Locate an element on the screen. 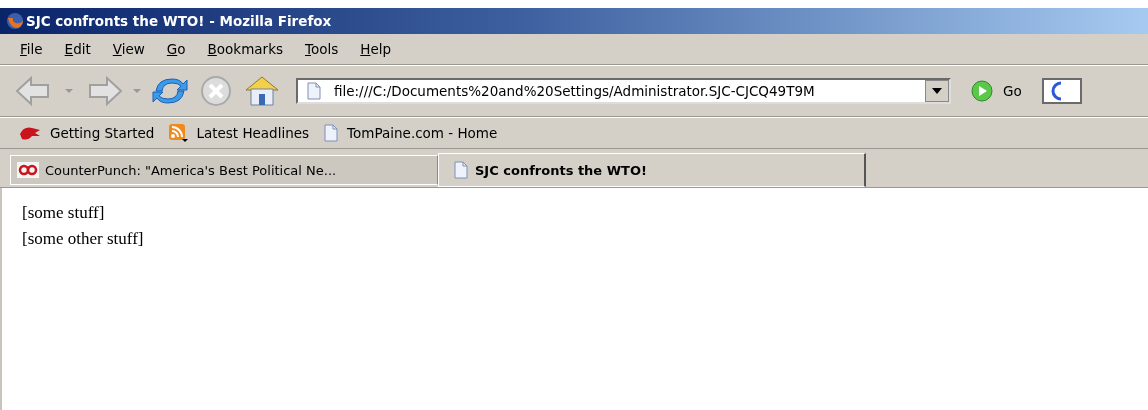  dropdown-button is located at coordinates (937, 91).